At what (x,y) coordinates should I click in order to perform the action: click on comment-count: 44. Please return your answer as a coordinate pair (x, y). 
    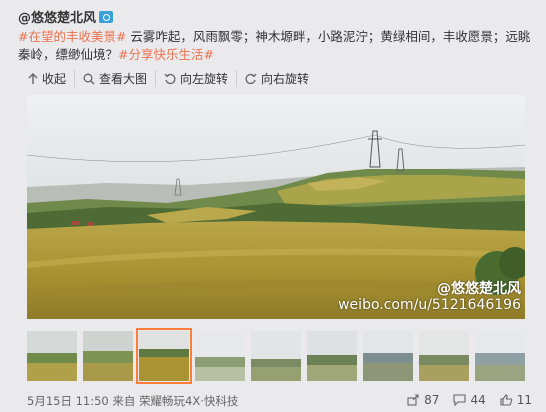
    Looking at the image, I should click on (478, 400).